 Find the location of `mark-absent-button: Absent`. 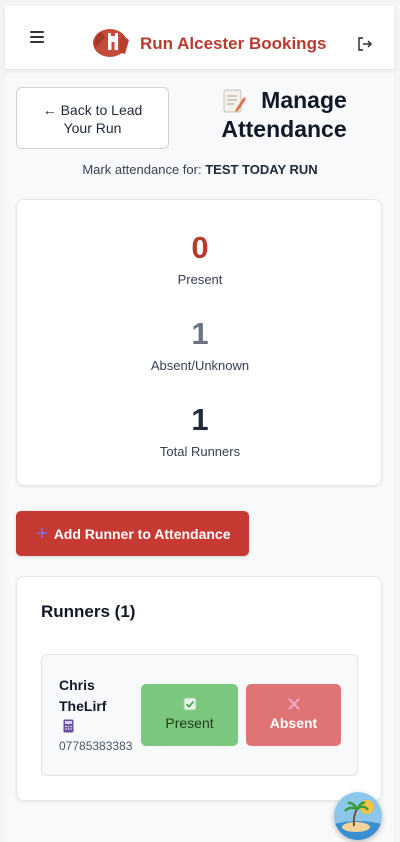

mark-absent-button: Absent is located at coordinates (293, 715).